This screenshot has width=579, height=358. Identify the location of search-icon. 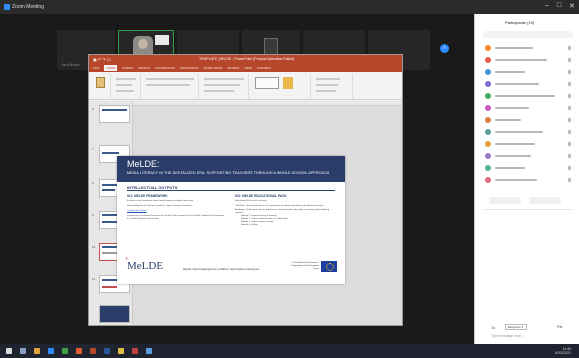
(23, 351).